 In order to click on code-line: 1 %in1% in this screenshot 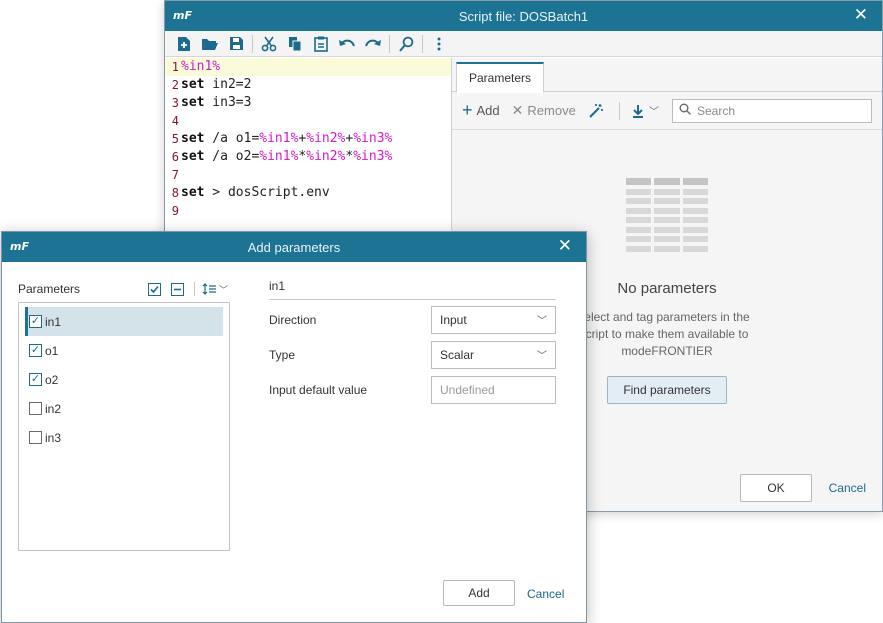, I will do `click(308, 67)`.